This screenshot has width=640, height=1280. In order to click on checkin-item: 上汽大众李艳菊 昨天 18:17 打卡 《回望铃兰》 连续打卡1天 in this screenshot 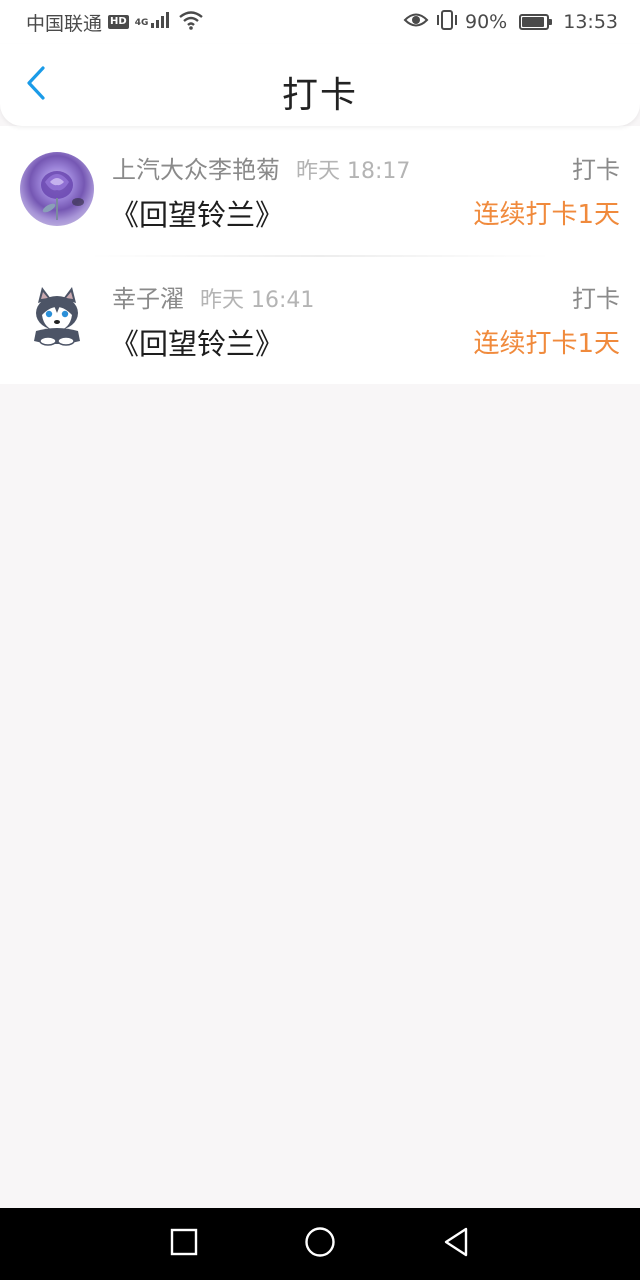, I will do `click(320, 190)`.